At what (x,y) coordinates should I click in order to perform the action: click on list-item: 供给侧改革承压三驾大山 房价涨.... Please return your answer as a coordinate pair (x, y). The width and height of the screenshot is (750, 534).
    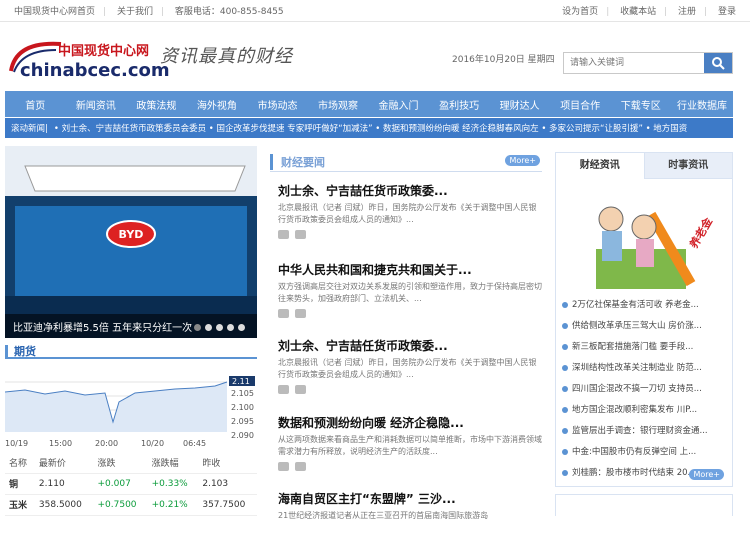
    Looking at the image, I should click on (644, 326).